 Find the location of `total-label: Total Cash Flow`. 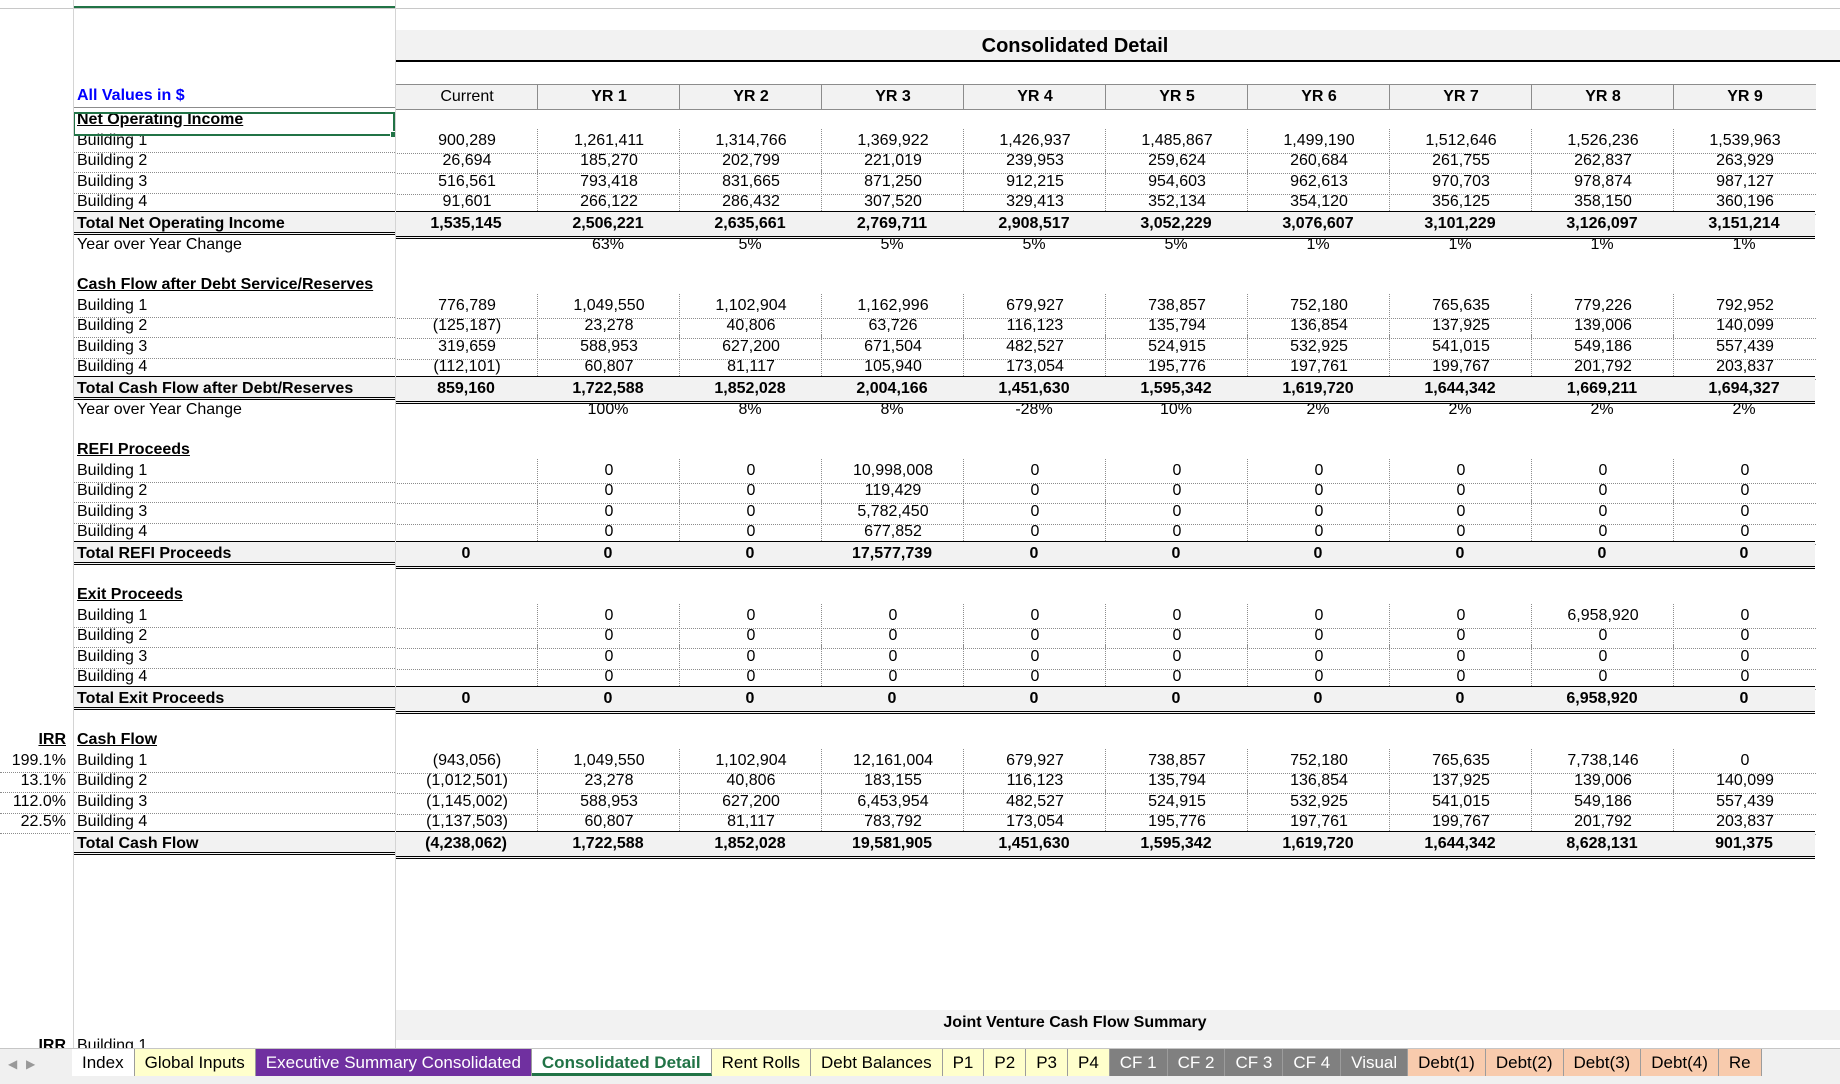

total-label: Total Cash Flow is located at coordinates (234, 842).